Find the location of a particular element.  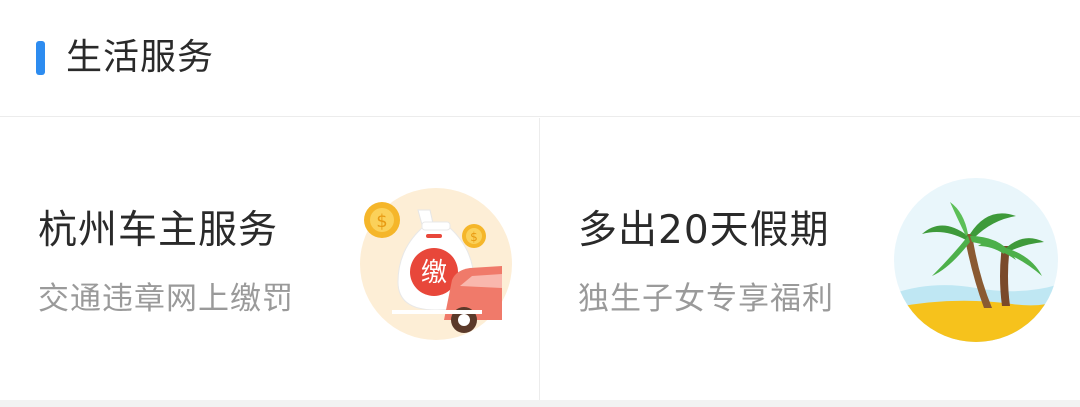

traffic-fine-payment-icon: 缴 $ $ is located at coordinates (436, 264).